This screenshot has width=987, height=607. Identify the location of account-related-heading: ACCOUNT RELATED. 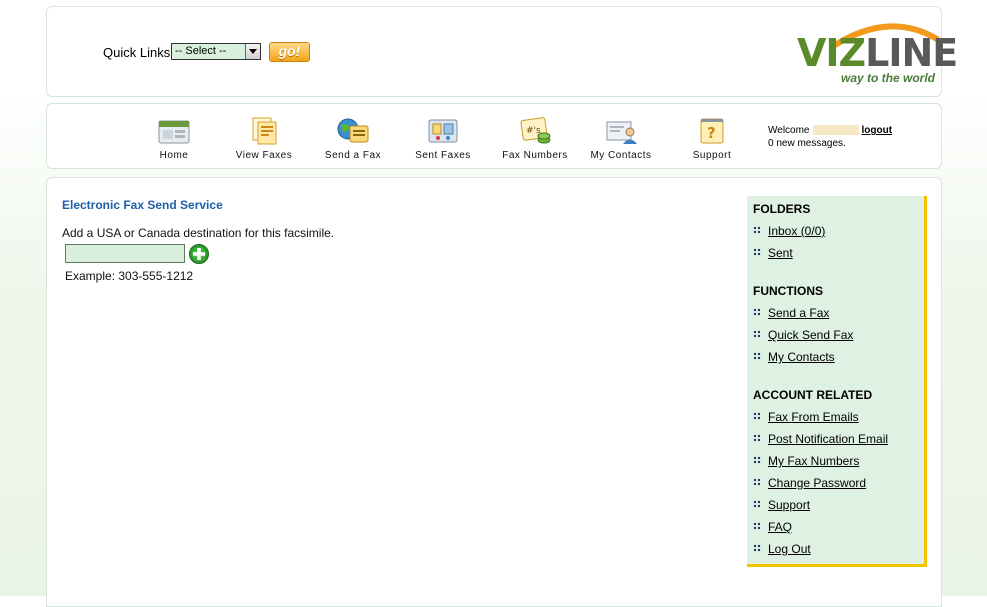
(813, 395).